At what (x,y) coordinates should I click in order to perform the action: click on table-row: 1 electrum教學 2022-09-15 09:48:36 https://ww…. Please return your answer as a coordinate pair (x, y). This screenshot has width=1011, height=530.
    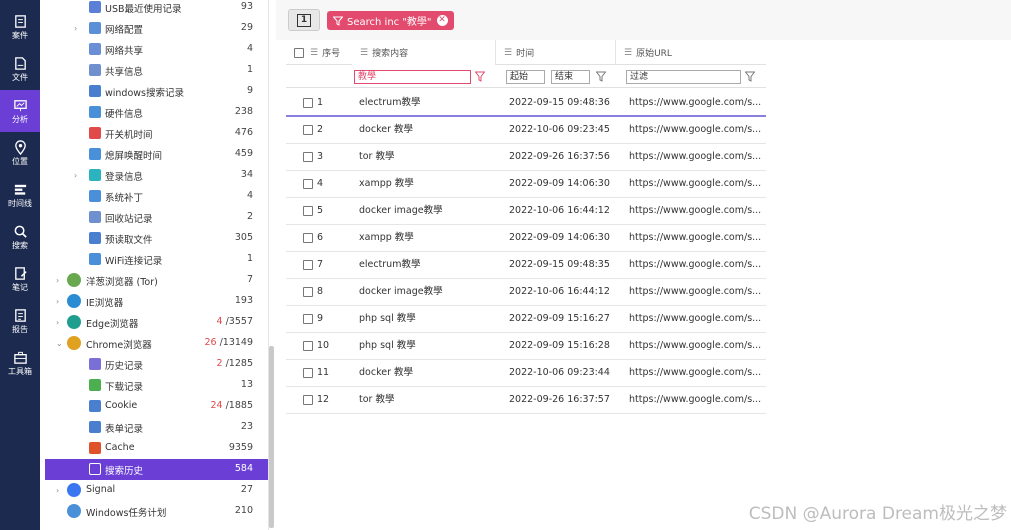
    Looking at the image, I should click on (526, 103).